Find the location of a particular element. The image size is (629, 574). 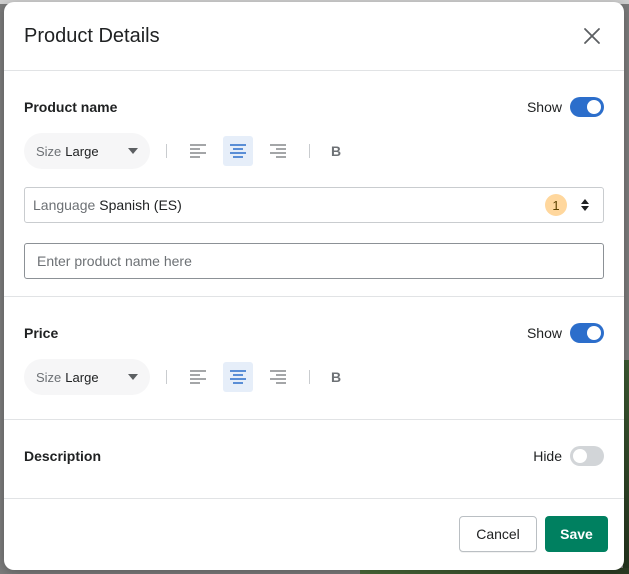

modal-header: Product Details is located at coordinates (314, 36).